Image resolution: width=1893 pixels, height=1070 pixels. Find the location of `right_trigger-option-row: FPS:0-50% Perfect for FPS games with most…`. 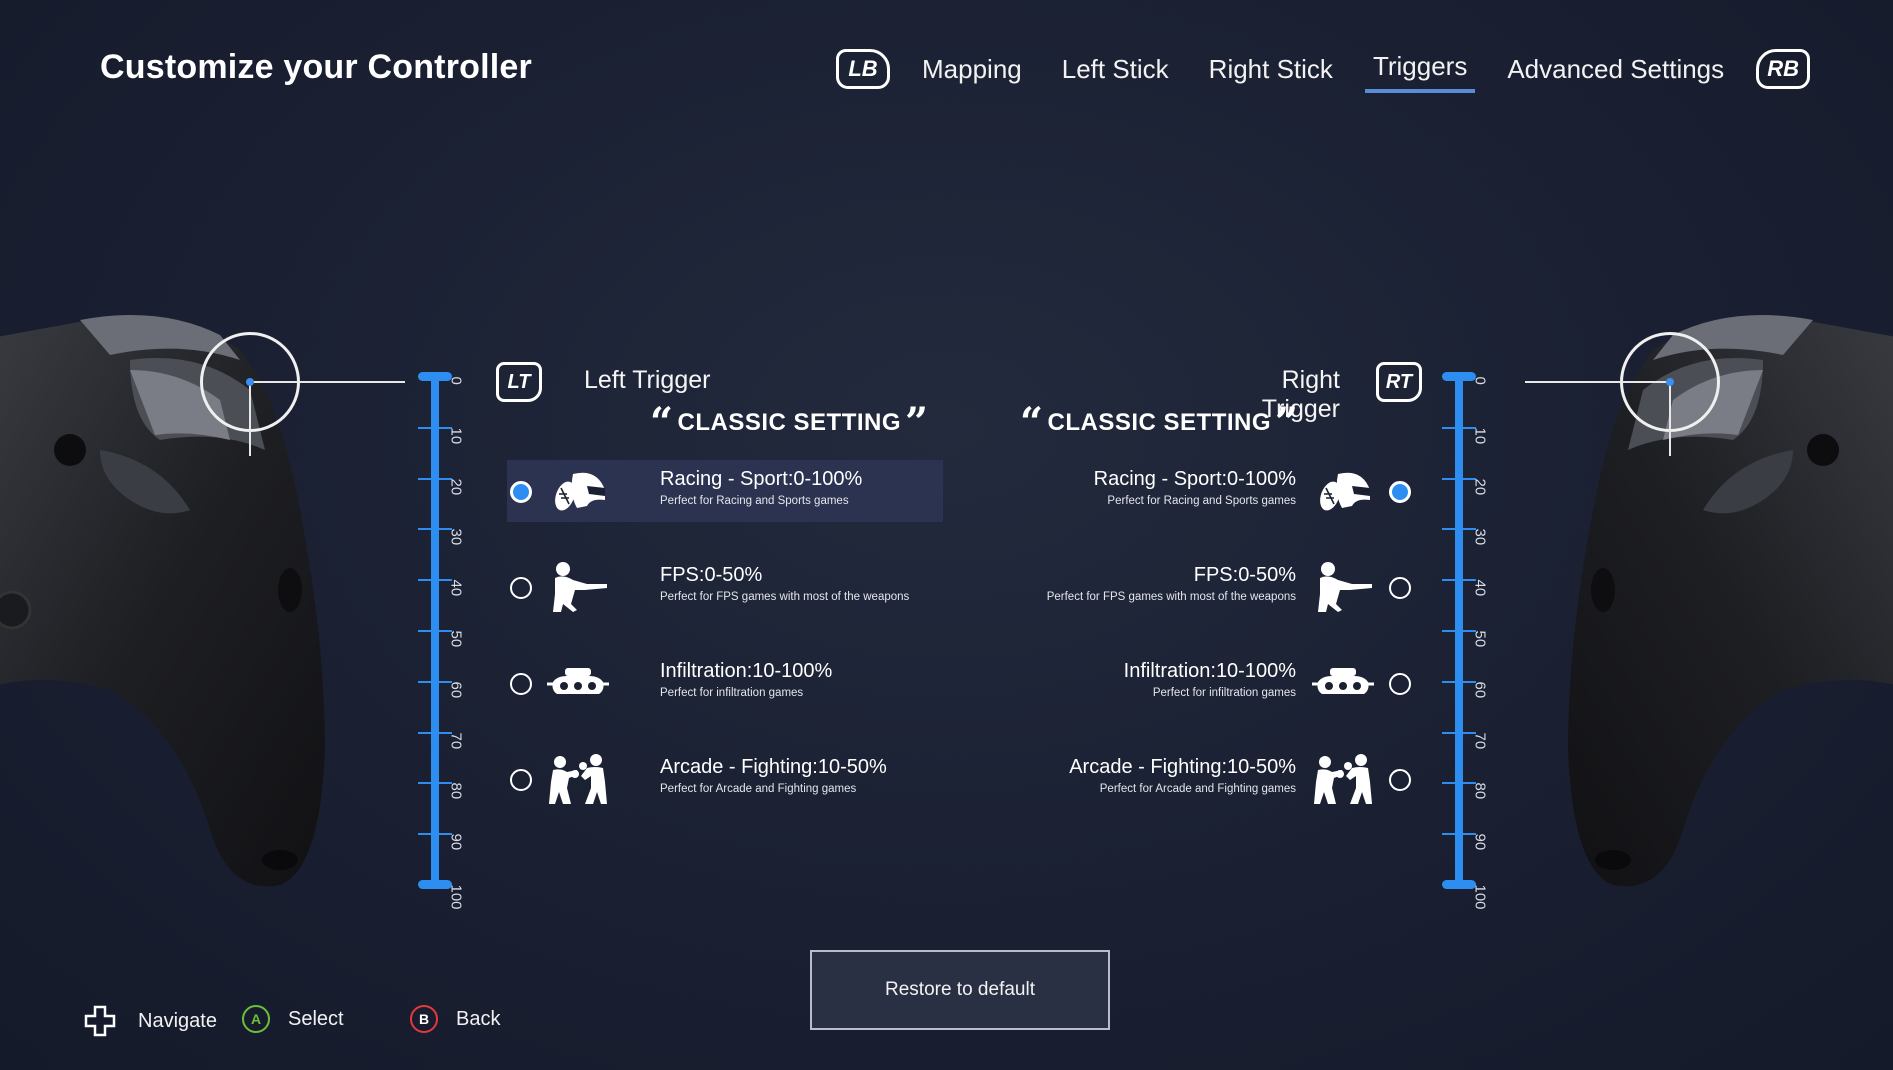

right_trigger-option-row: FPS:0-50% Perfect for FPS games with most… is located at coordinates (1218, 587).